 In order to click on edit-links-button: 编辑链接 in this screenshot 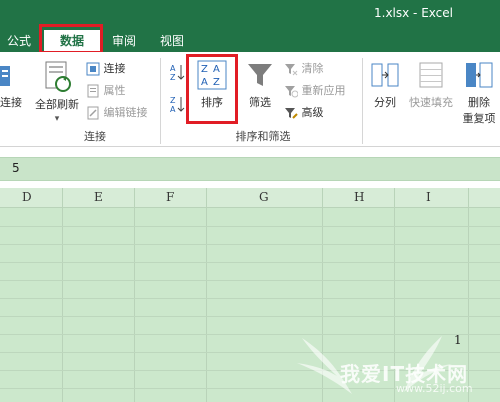, I will do `click(117, 112)`.